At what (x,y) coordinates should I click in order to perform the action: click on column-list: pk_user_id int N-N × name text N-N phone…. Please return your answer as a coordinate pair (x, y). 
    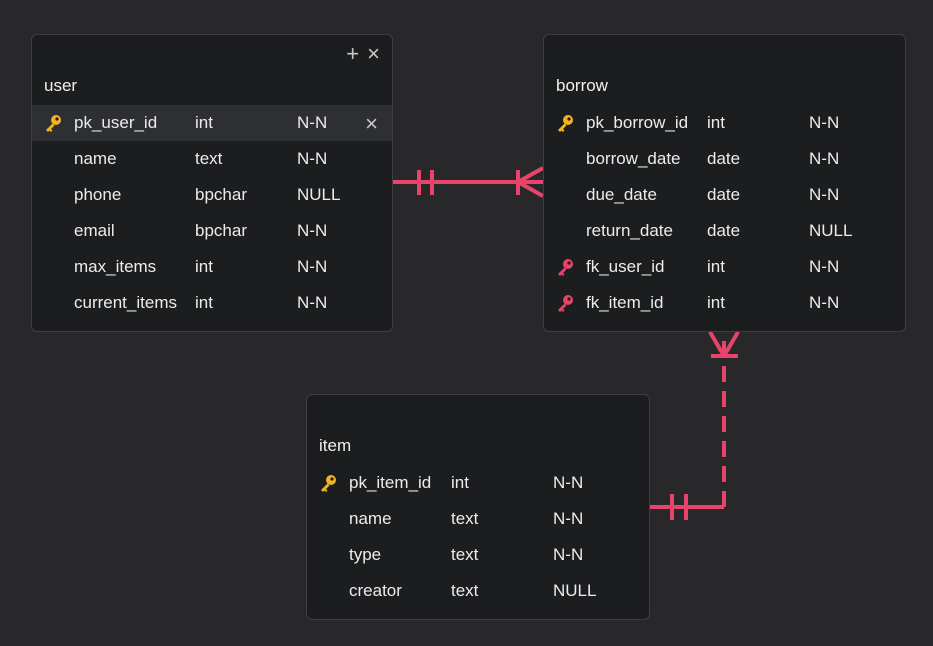
    Looking at the image, I should click on (212, 213).